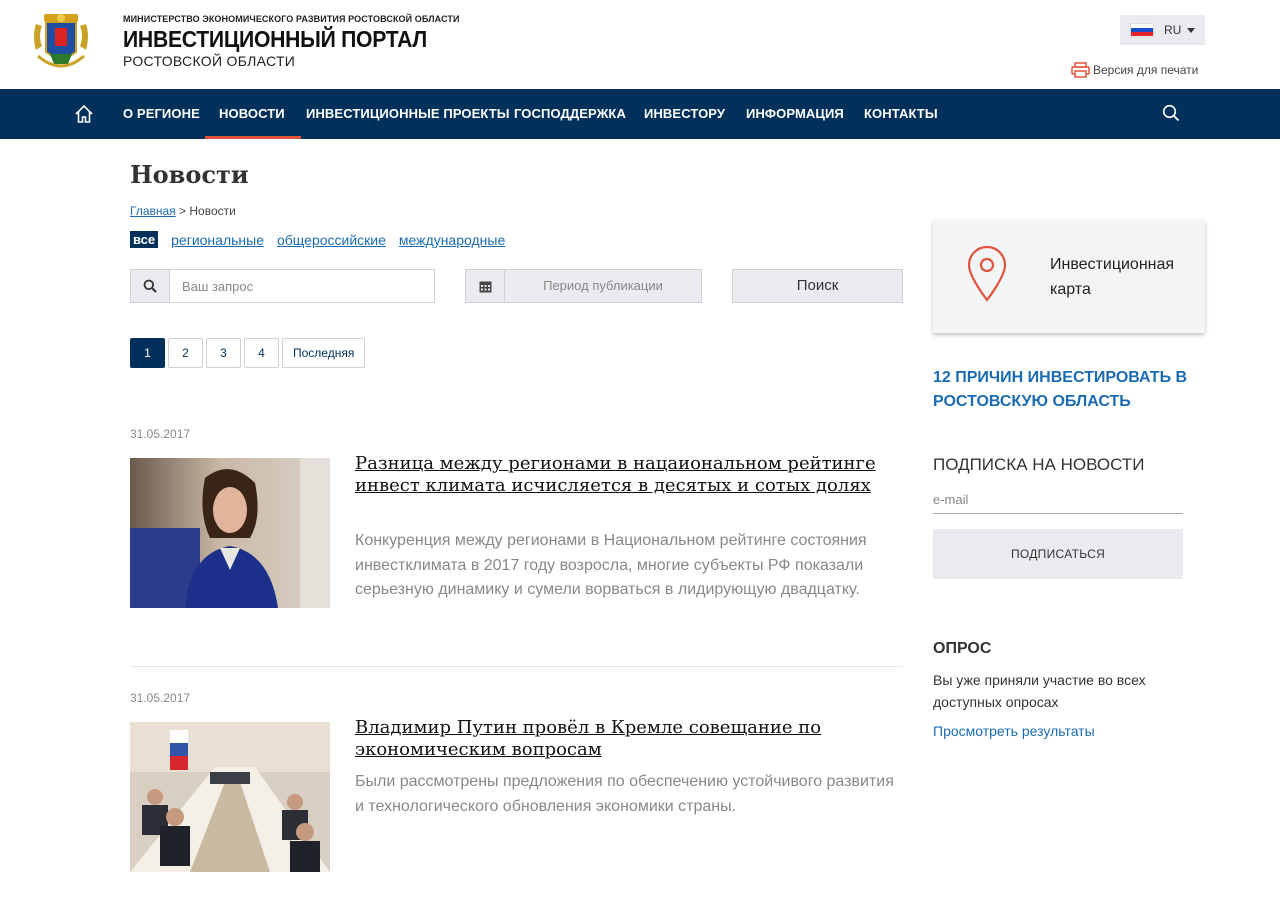 This screenshot has height=900, width=1280. Describe the element at coordinates (261, 353) in the screenshot. I see `page-4-button: 4` at that location.